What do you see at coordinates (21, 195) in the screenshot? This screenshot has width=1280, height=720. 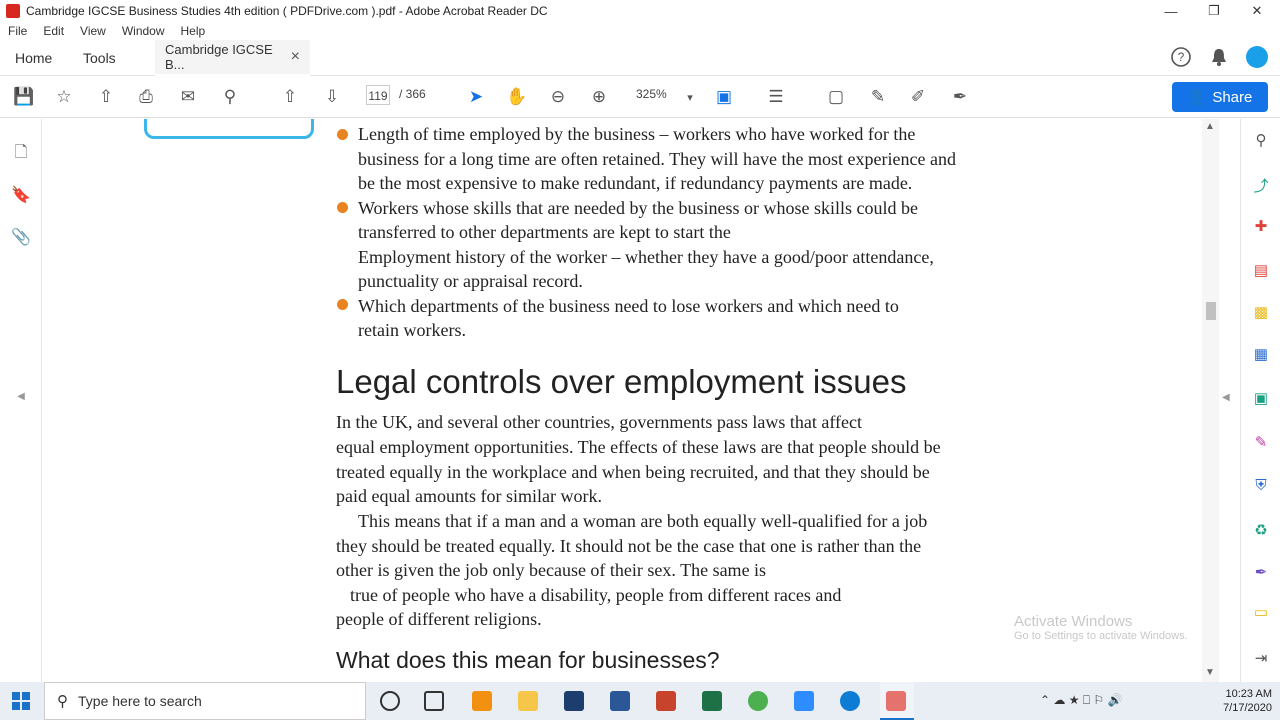 I see `bookmarks-icon: 🔖` at bounding box center [21, 195].